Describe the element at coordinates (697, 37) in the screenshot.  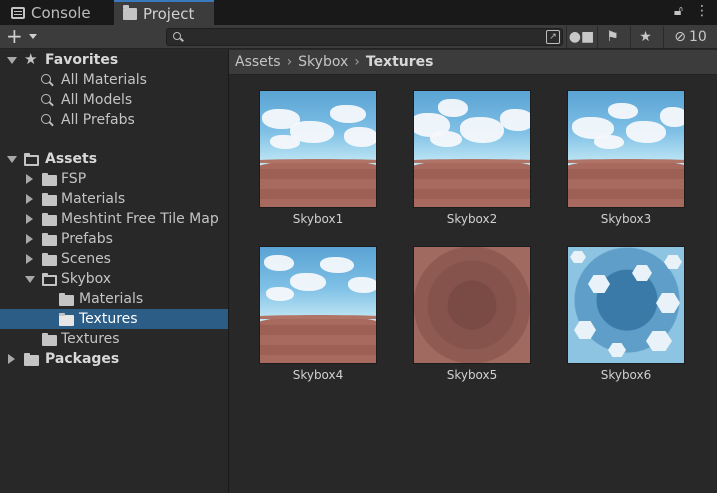
I see `hidden-packages-count: 10` at that location.